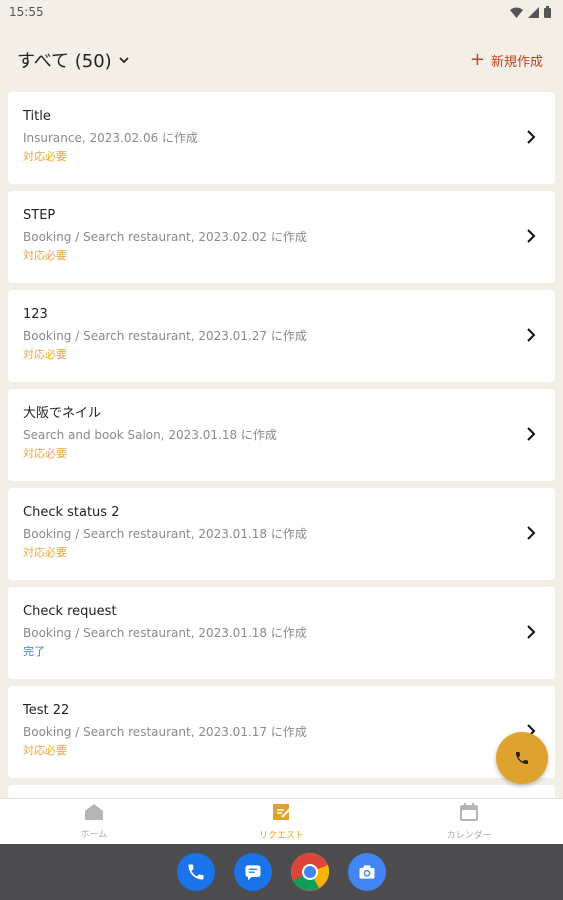  Describe the element at coordinates (477, 59) in the screenshot. I see `plus-icon: +` at that location.